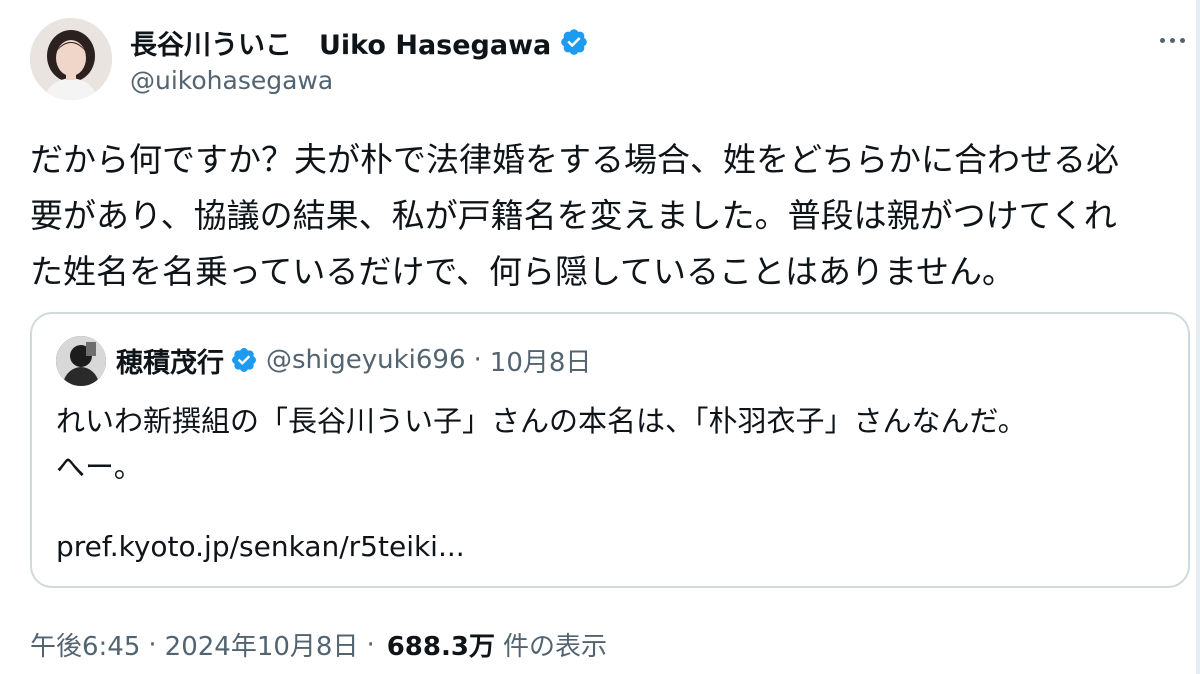 The image size is (1200, 674). What do you see at coordinates (231, 80) in the screenshot?
I see `author-handle: @uikohasegawa` at bounding box center [231, 80].